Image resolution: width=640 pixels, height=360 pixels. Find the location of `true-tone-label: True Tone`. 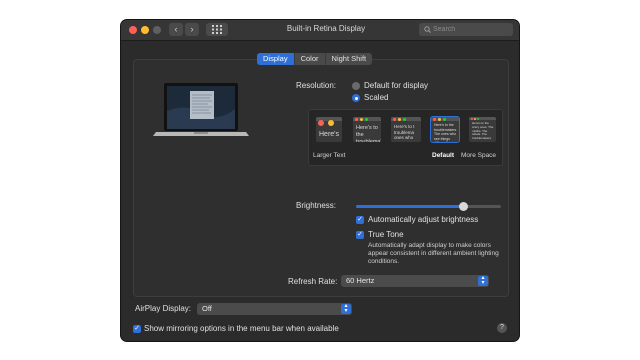

true-tone-label: True Tone is located at coordinates (386, 234).